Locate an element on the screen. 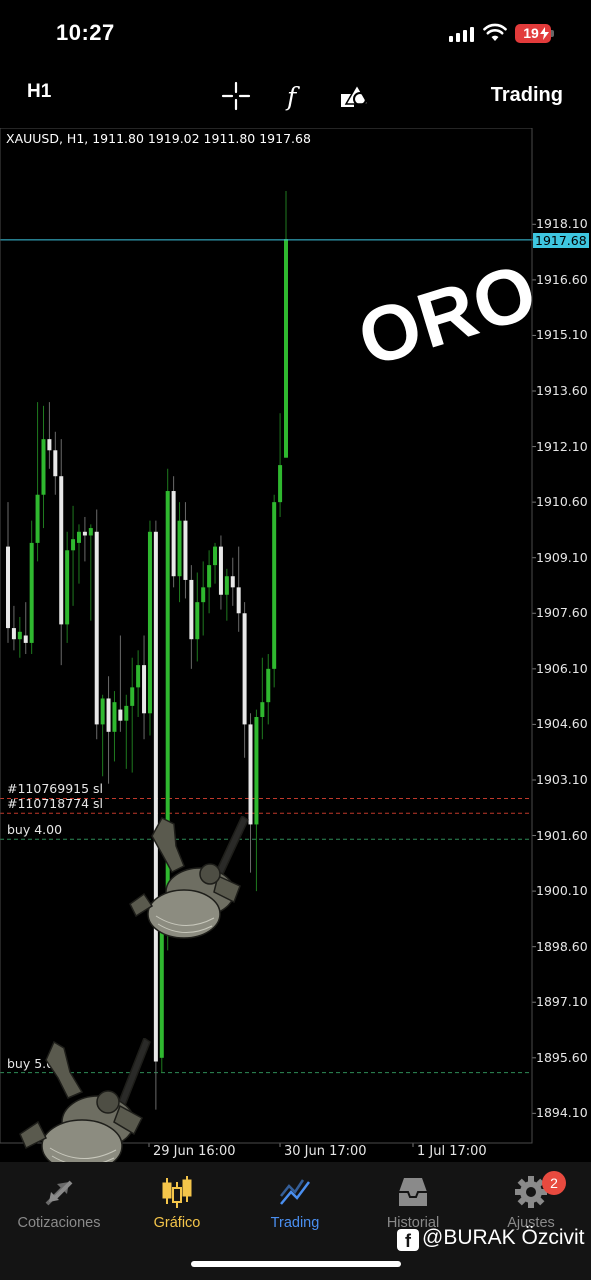  svg-text: f is located at coordinates (292, 96).